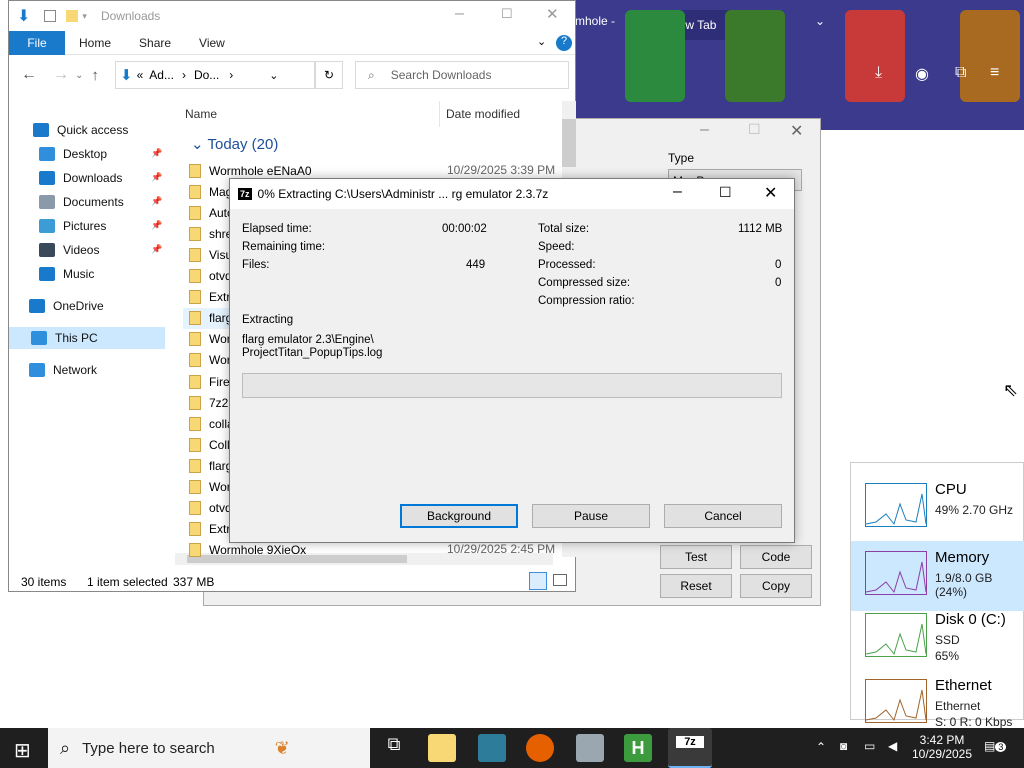 Image resolution: width=1024 pixels, height=768 pixels. I want to click on sidebar-item-downloads: Downloads, so click(80, 178).